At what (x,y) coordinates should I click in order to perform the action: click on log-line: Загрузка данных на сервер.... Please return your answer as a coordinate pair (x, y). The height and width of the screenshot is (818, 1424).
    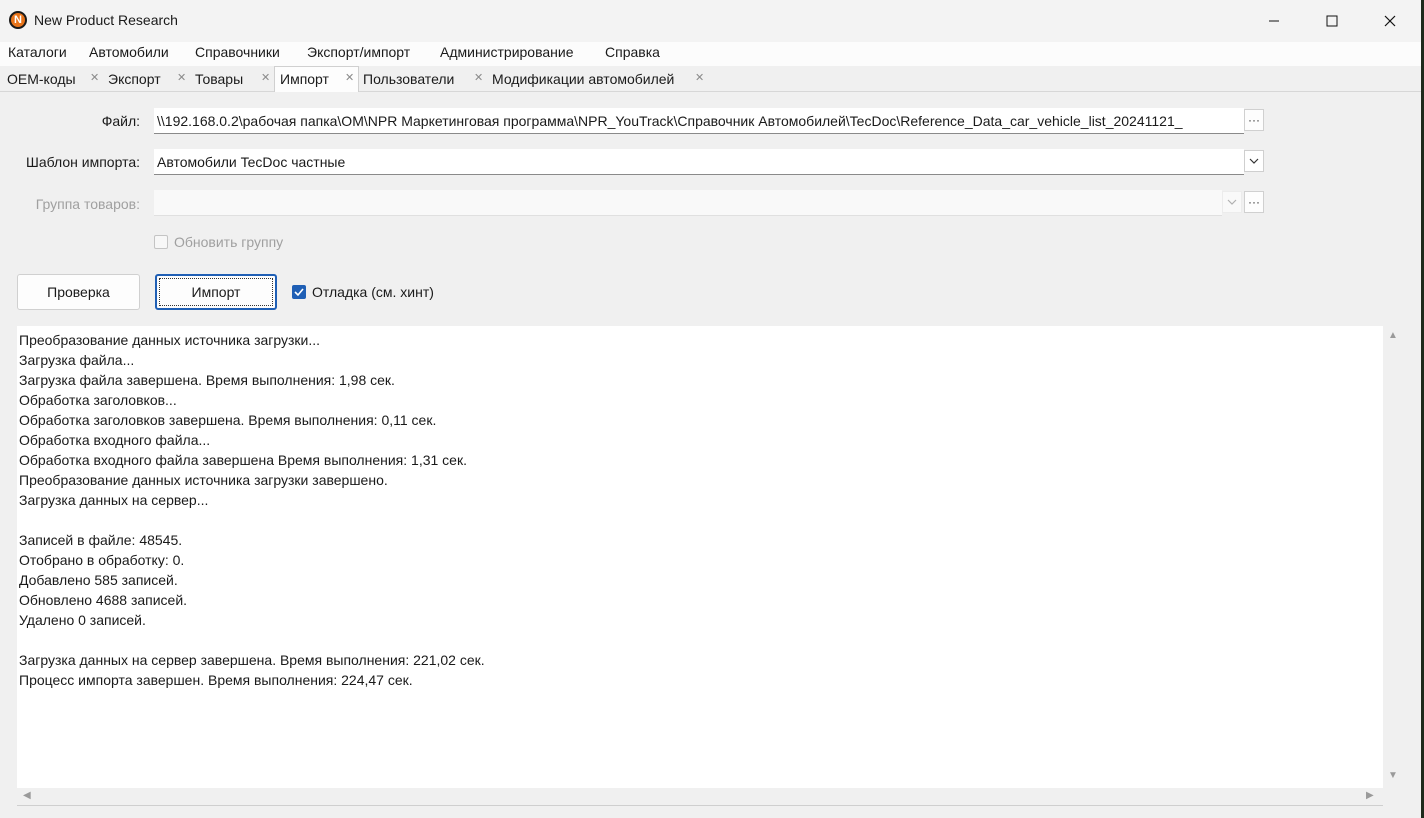
    Looking at the image, I should click on (114, 500).